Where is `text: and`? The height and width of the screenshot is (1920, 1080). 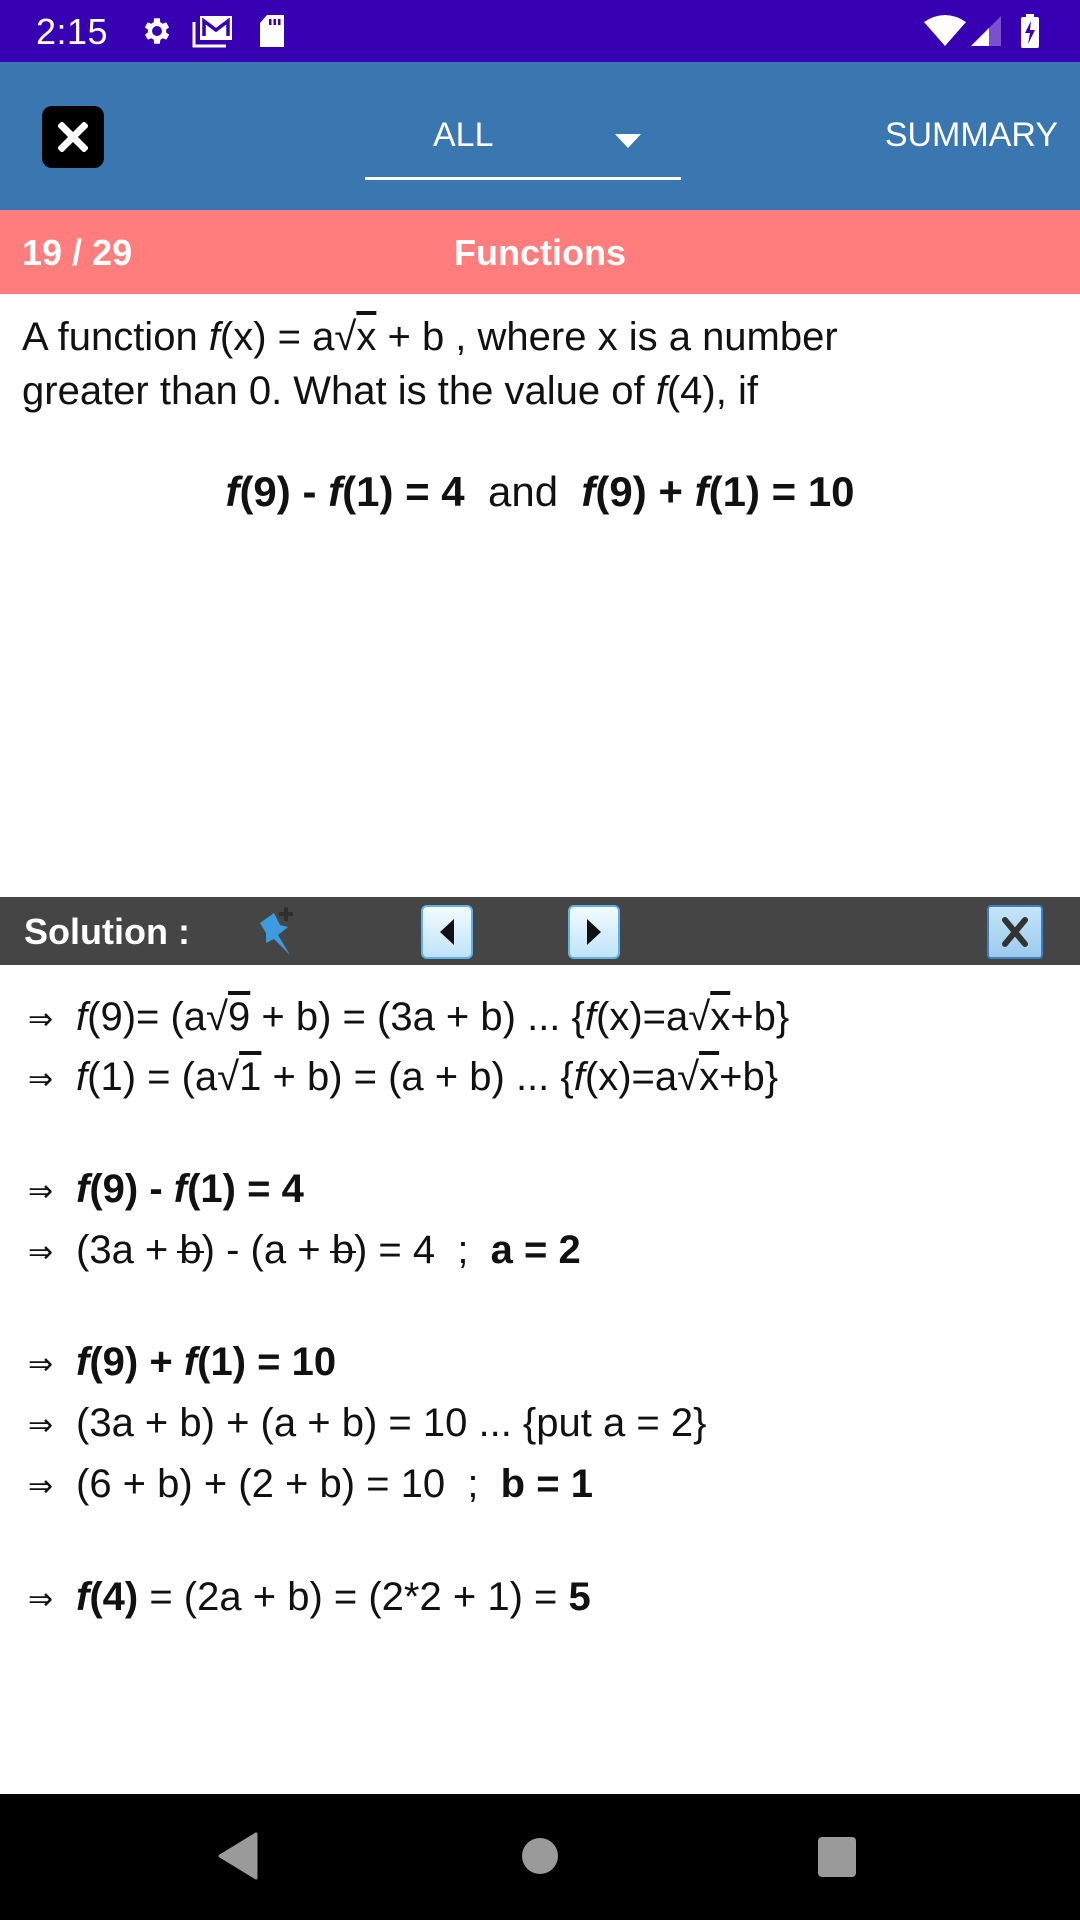
text: and is located at coordinates (523, 491).